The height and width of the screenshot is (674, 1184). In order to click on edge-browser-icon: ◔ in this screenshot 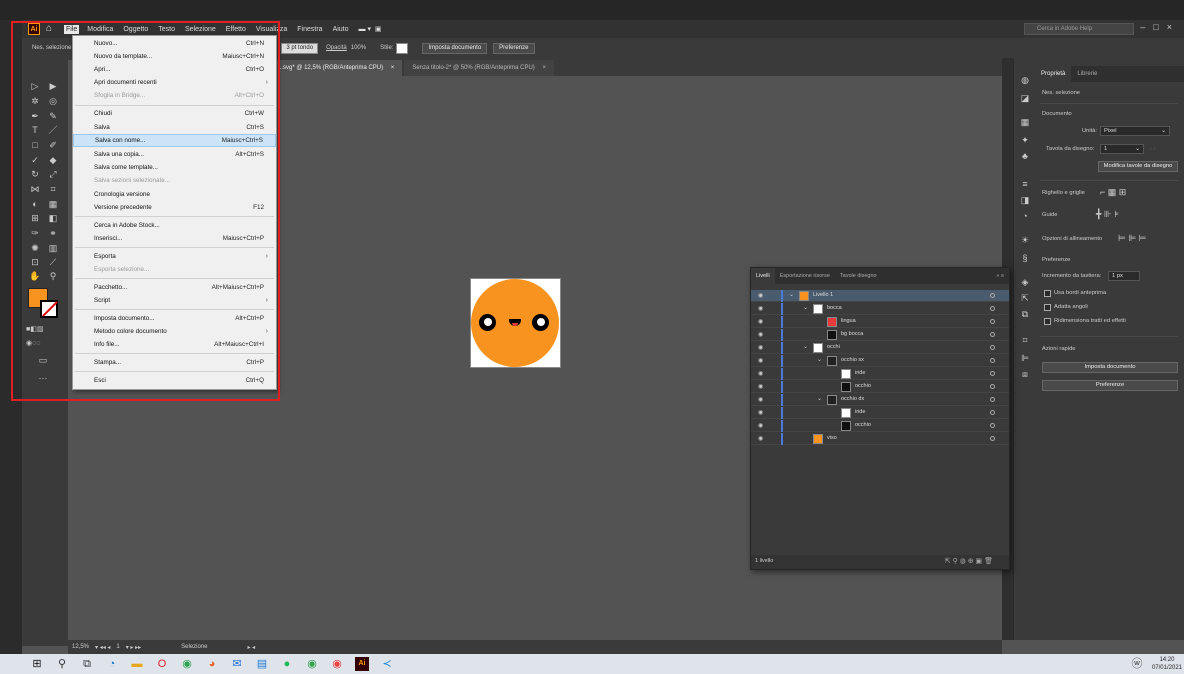, I will do `click(112, 664)`.